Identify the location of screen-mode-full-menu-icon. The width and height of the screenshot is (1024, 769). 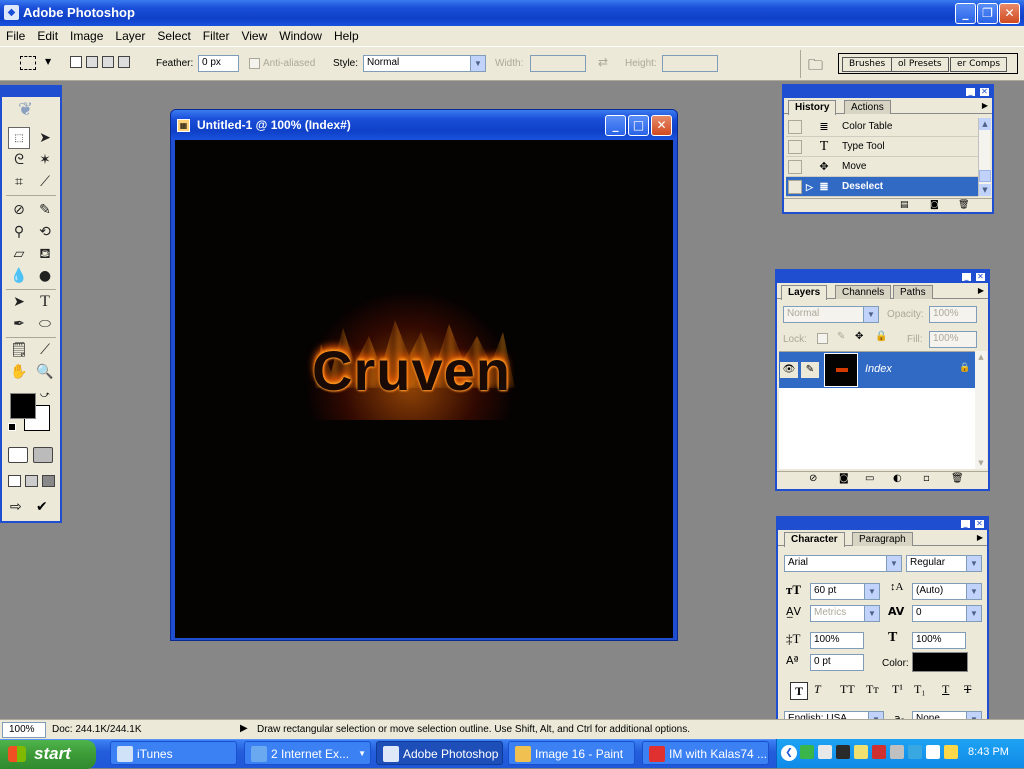
(31, 481).